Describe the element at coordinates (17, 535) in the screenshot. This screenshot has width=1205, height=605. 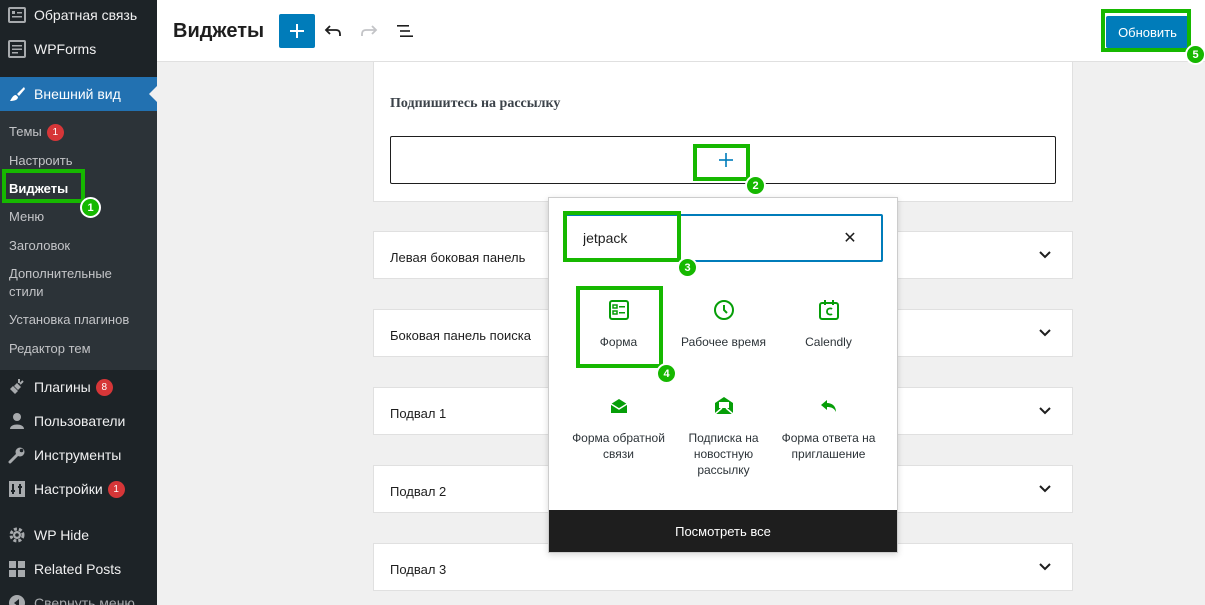
I see `gear-icon` at that location.